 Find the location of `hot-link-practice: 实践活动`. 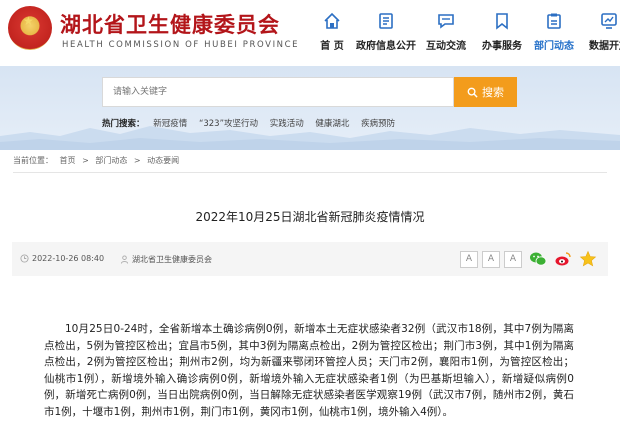

hot-link-practice: 实践活动 is located at coordinates (287, 124).